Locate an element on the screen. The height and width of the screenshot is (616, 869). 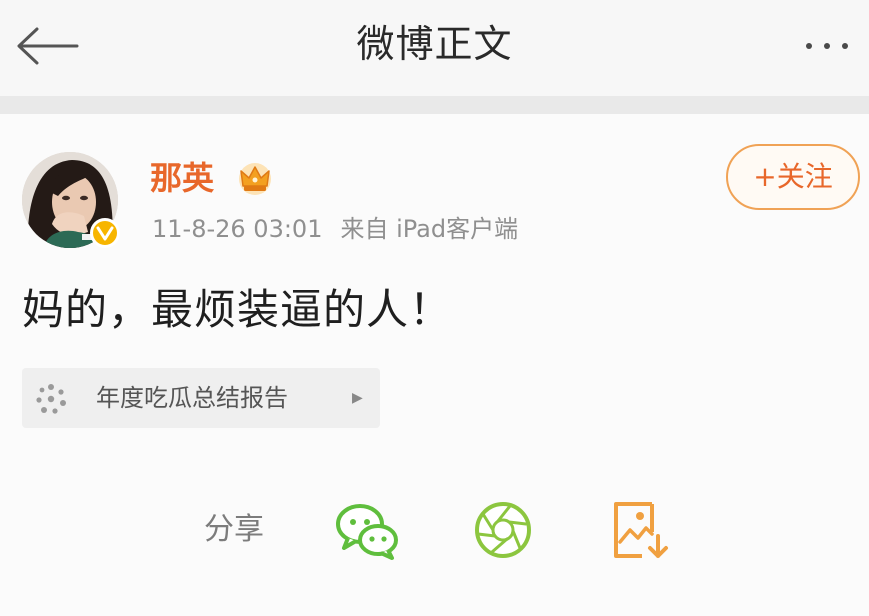
more-options-button is located at coordinates (827, 46).